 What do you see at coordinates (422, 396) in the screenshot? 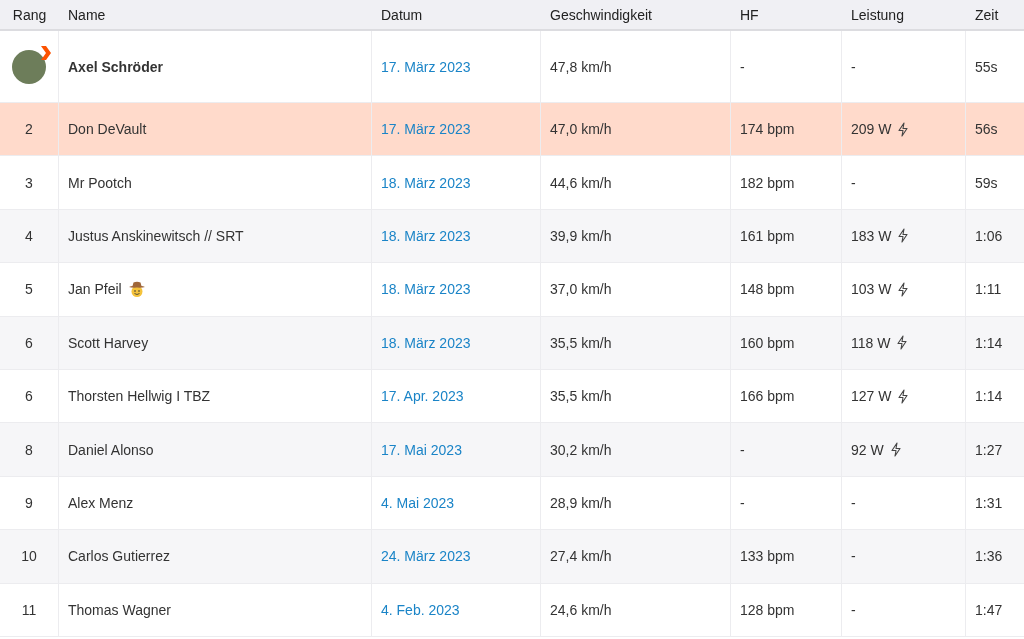
I see `date-link: 17. Apr. 2023` at bounding box center [422, 396].